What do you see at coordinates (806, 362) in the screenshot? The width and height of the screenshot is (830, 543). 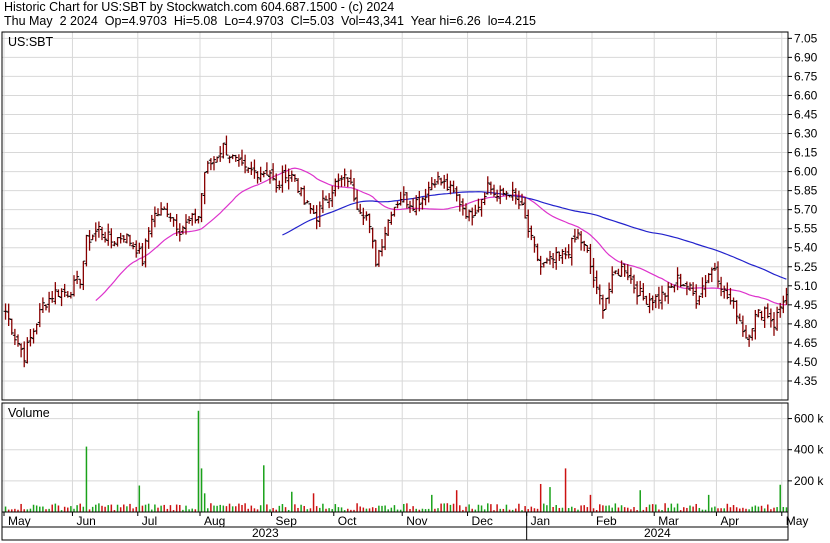 I see `price-tick-label: 4.50` at bounding box center [806, 362].